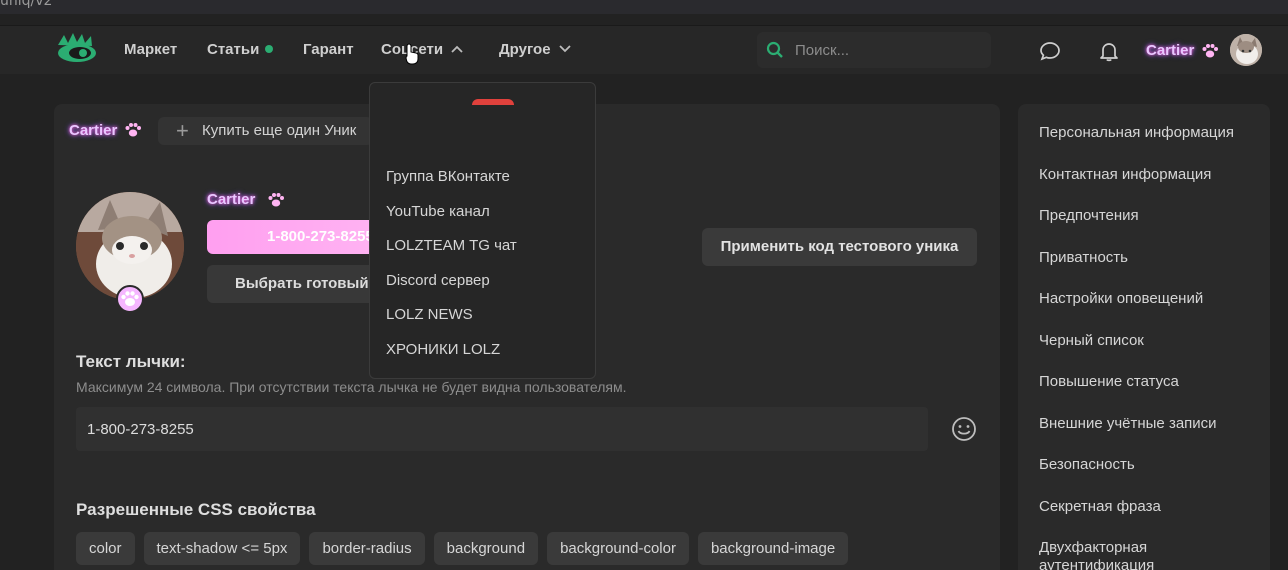 Image resolution: width=1288 pixels, height=570 pixels. What do you see at coordinates (618, 548) in the screenshot?
I see `css-prop-chip: background-color` at bounding box center [618, 548].